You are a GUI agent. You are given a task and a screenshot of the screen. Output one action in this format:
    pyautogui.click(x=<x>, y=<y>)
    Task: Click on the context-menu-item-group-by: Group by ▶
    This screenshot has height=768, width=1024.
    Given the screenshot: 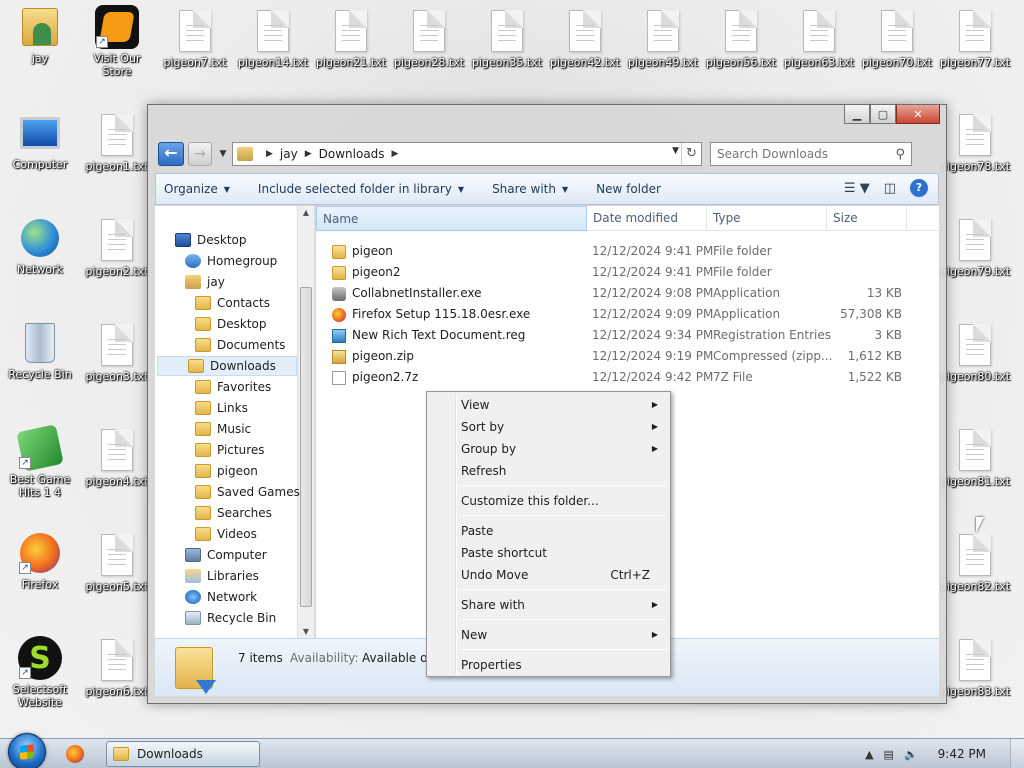 What is the action you would take?
    pyautogui.click(x=548, y=449)
    